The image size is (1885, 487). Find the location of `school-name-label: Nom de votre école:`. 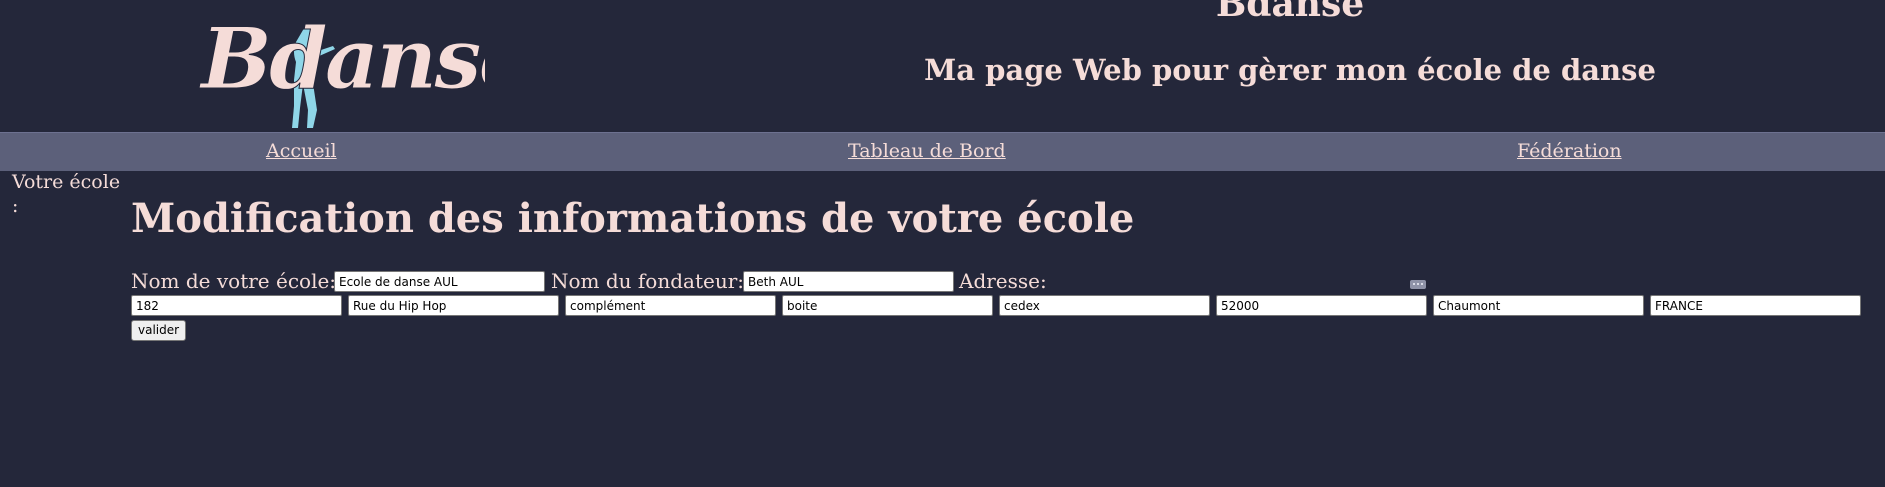

school-name-label: Nom de votre école: is located at coordinates (234, 281).